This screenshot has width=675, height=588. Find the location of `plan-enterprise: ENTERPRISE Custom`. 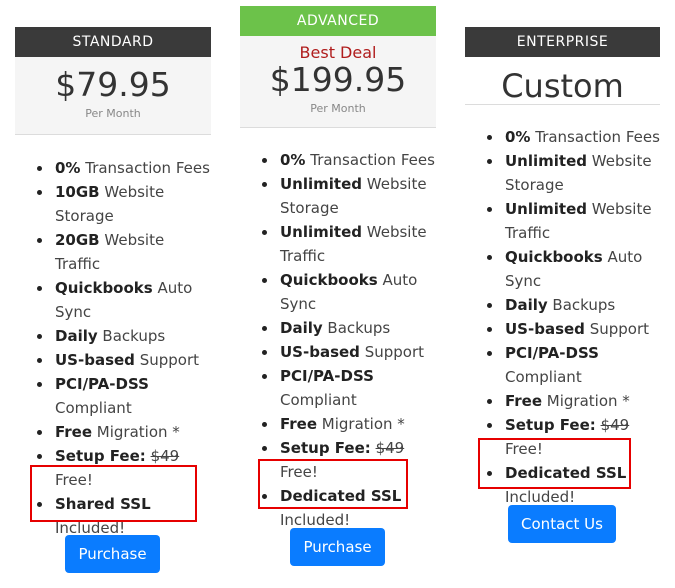

plan-enterprise: ENTERPRISE Custom is located at coordinates (562, 66).